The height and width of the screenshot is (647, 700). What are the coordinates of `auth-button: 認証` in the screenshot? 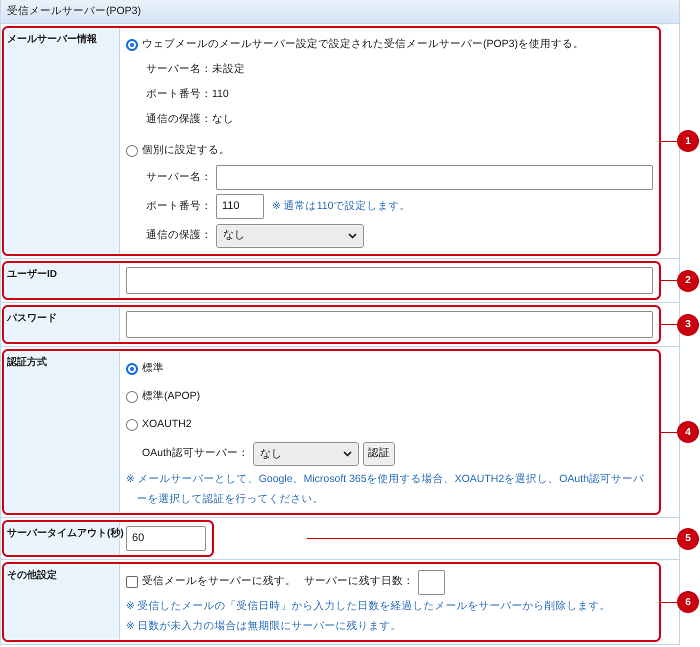 It's located at (378, 454).